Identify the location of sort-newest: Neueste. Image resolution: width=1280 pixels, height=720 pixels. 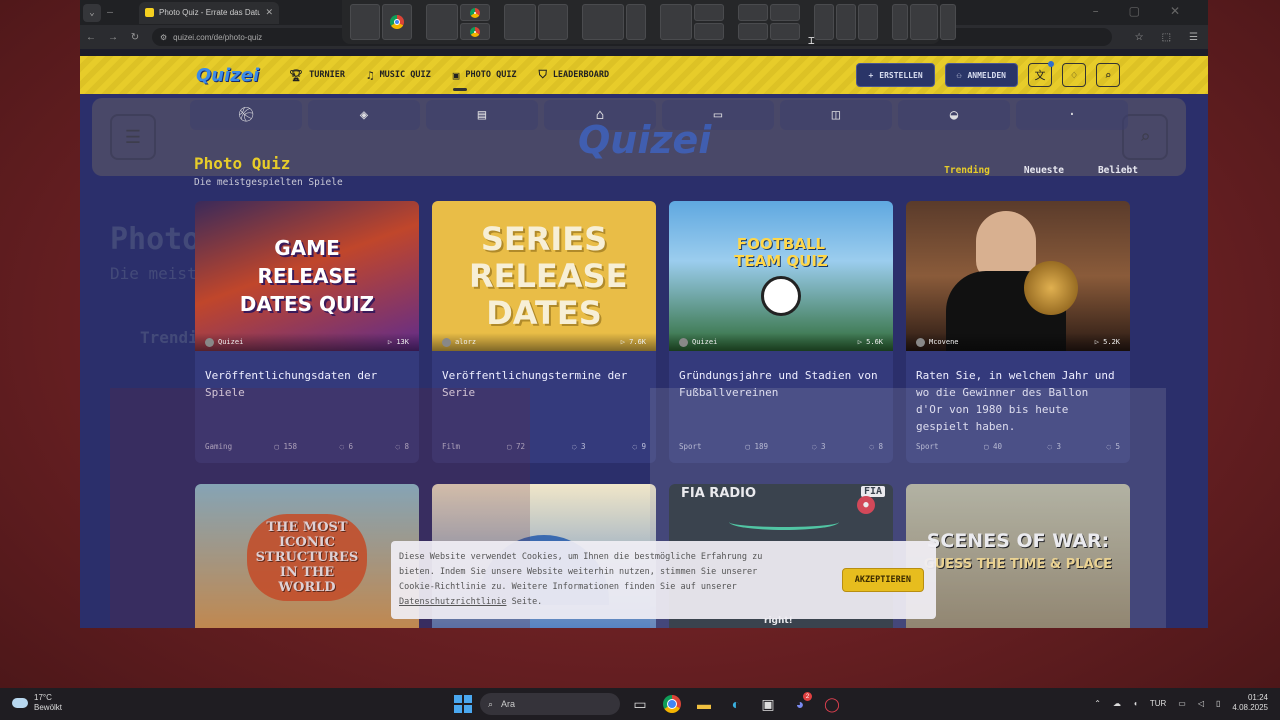
(1044, 170).